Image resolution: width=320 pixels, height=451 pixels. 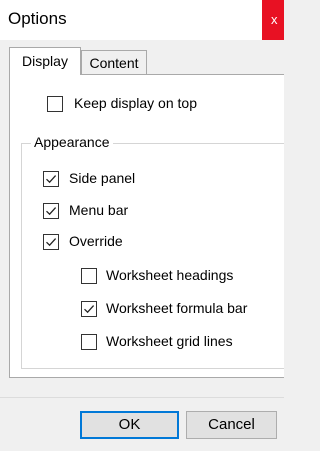 What do you see at coordinates (231, 425) in the screenshot?
I see `cancel-button: Cancel` at bounding box center [231, 425].